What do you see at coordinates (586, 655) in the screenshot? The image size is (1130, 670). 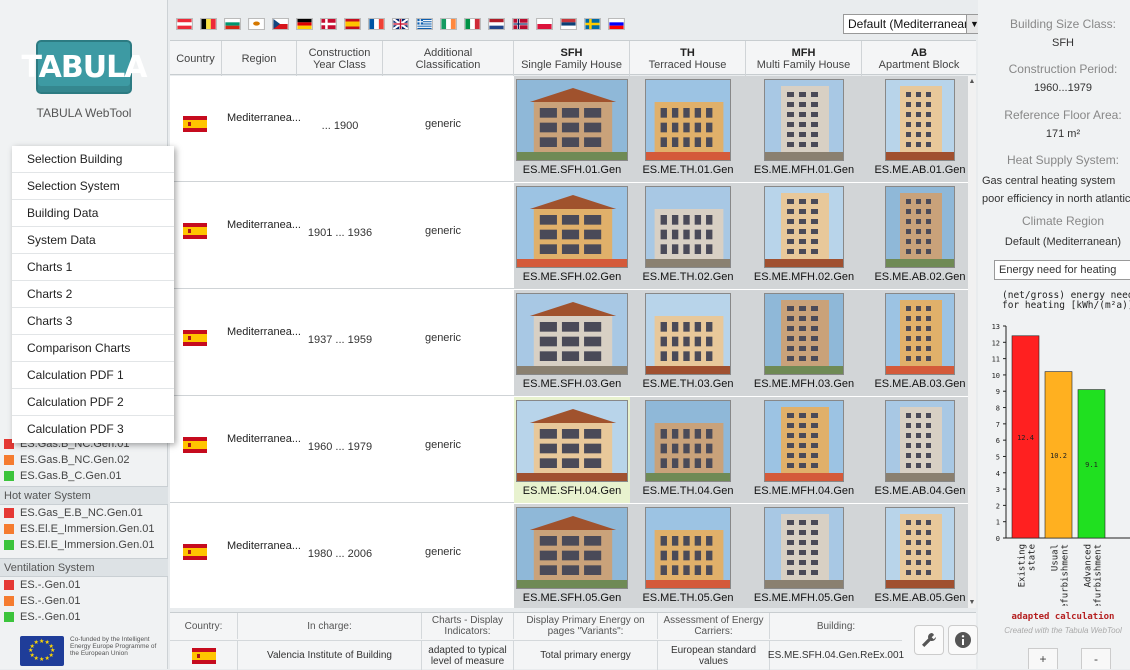 I see `footer-primary-energy-value: Total primary energy` at bounding box center [586, 655].